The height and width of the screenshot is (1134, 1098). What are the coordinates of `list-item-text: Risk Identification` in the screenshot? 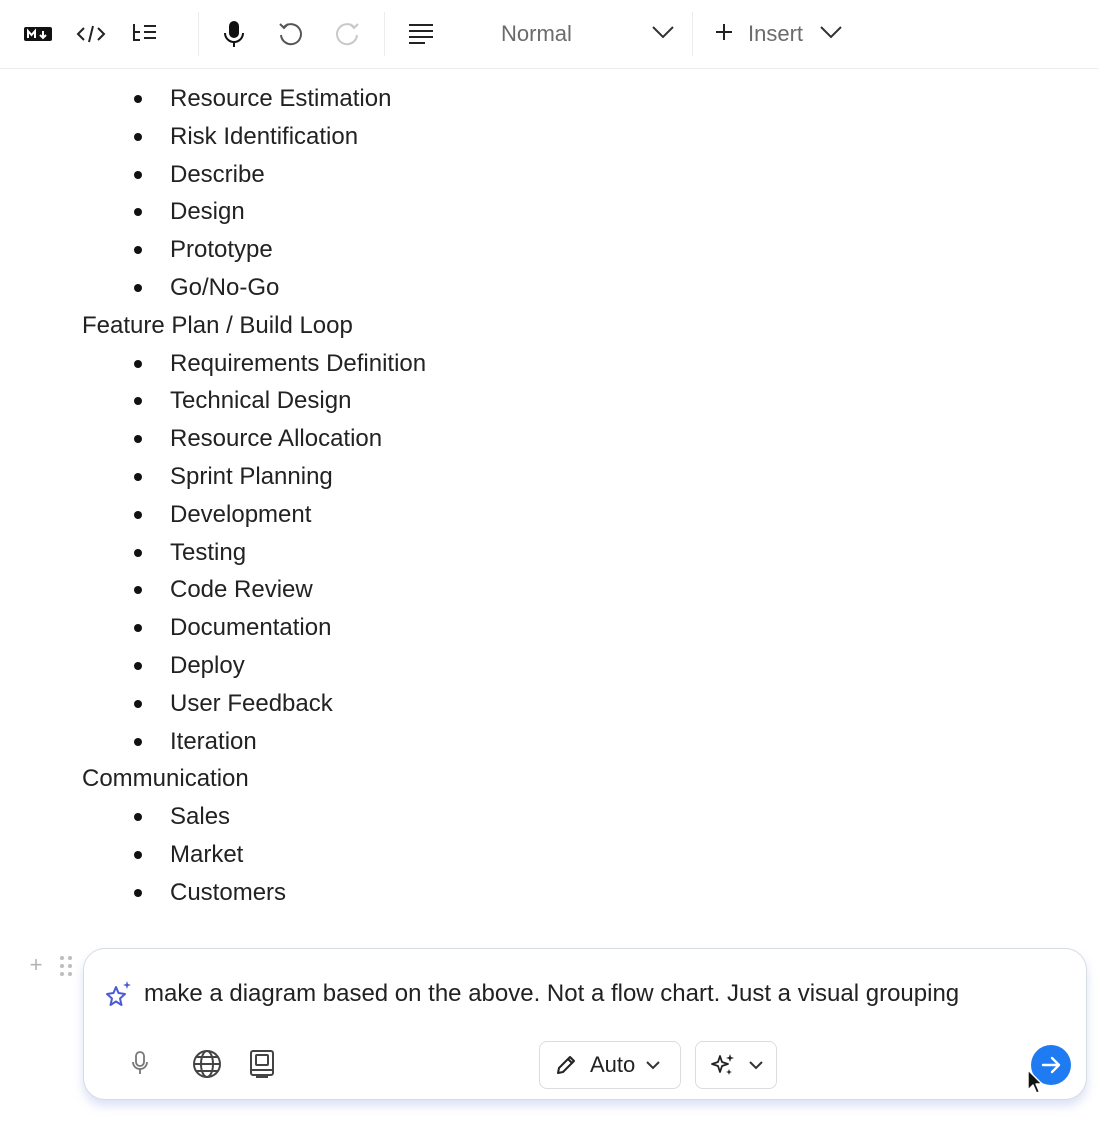 It's located at (264, 136).